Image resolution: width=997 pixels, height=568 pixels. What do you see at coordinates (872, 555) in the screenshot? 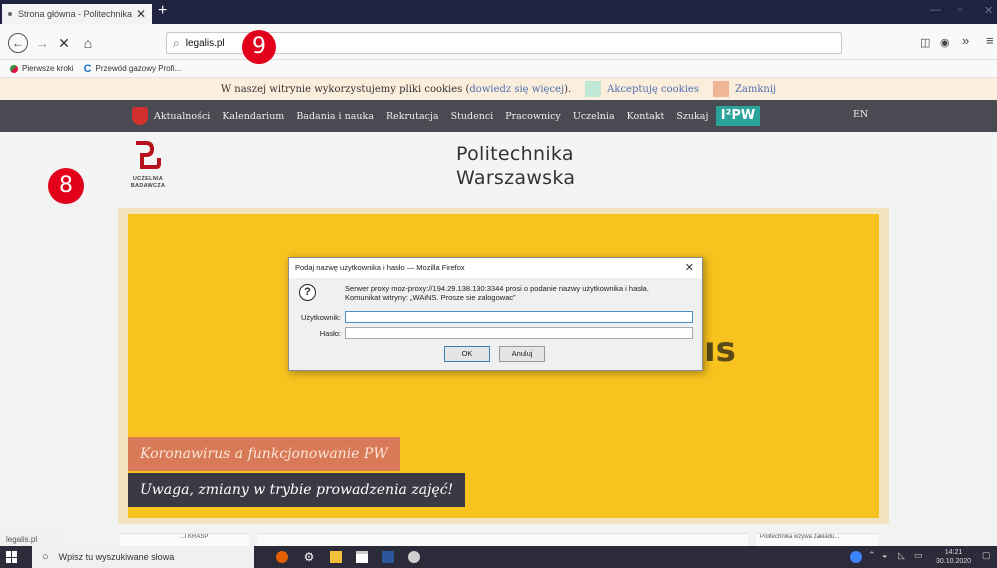
I see `chevron-up-icon: ⌃` at bounding box center [872, 555].